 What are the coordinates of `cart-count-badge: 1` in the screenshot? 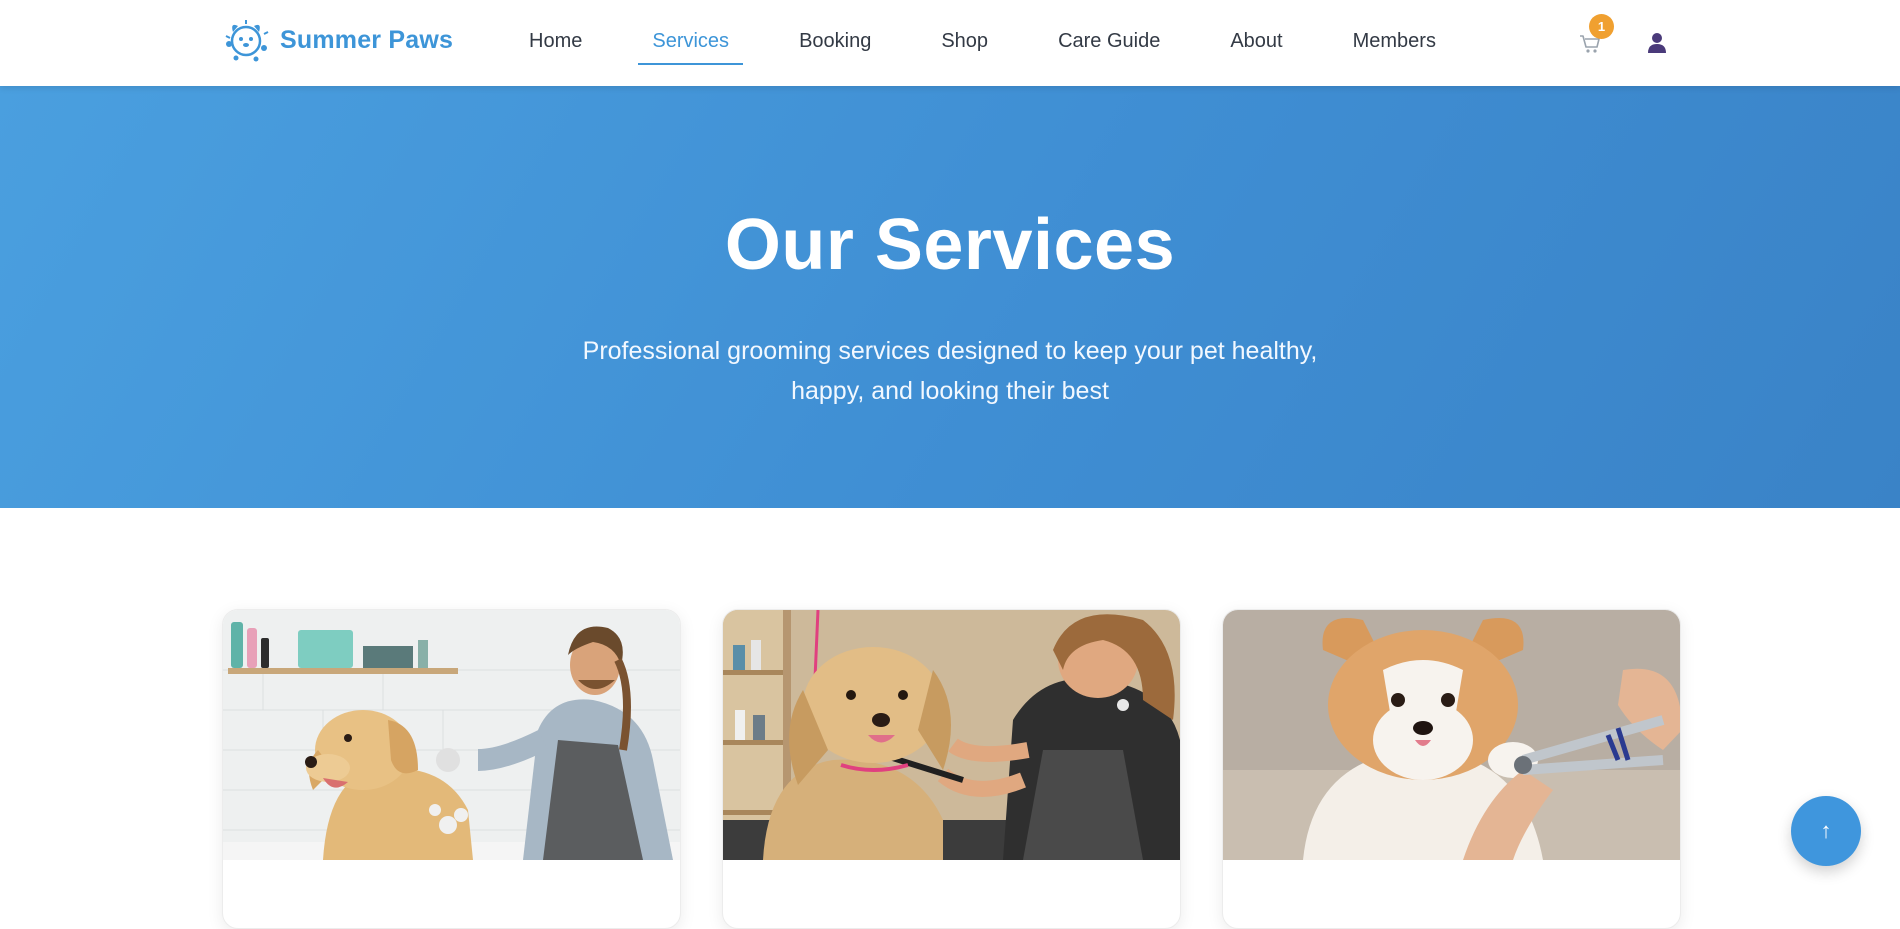 It's located at (1601, 26).